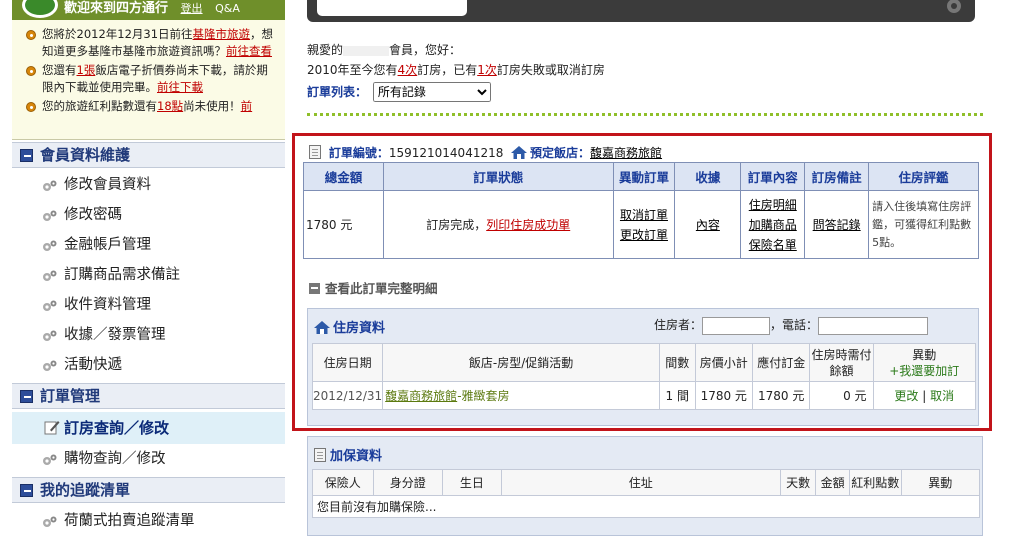  I want to click on receipt-link: 內容, so click(708, 225).